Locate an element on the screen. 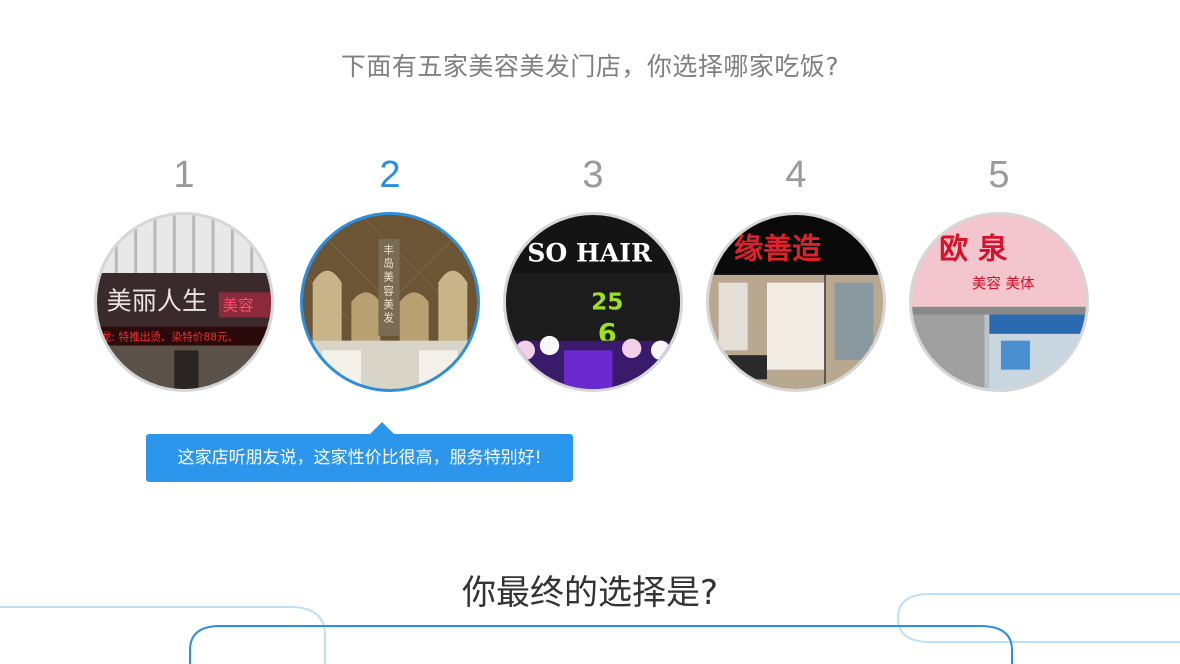 Image resolution: width=1180 pixels, height=664 pixels. store-number: 3 is located at coordinates (593, 175).